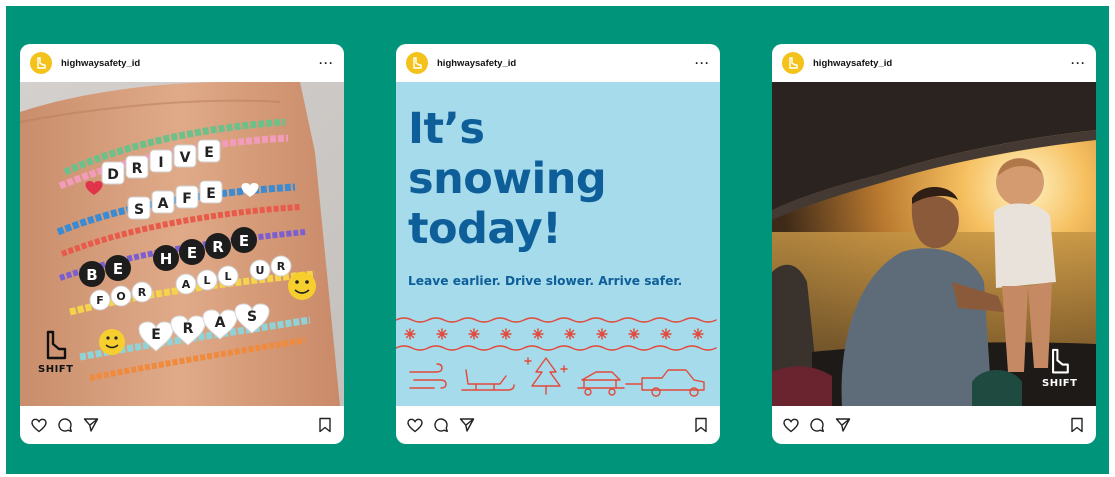  I want to click on snowflake-row, so click(554, 334).